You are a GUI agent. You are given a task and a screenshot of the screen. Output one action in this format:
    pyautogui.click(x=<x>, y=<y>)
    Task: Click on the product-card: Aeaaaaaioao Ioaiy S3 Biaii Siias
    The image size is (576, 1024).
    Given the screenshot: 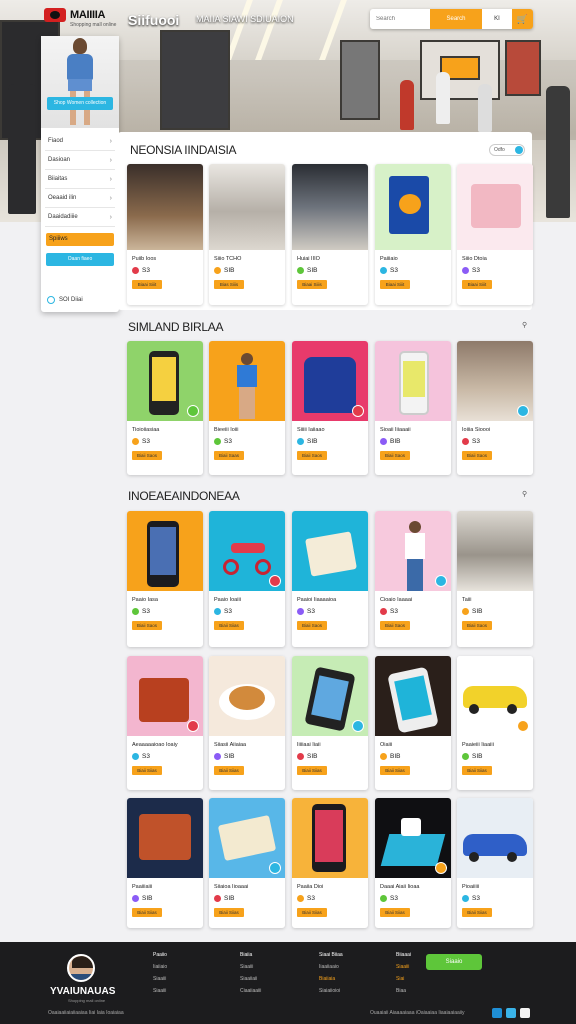 What is the action you would take?
    pyautogui.click(x=165, y=723)
    